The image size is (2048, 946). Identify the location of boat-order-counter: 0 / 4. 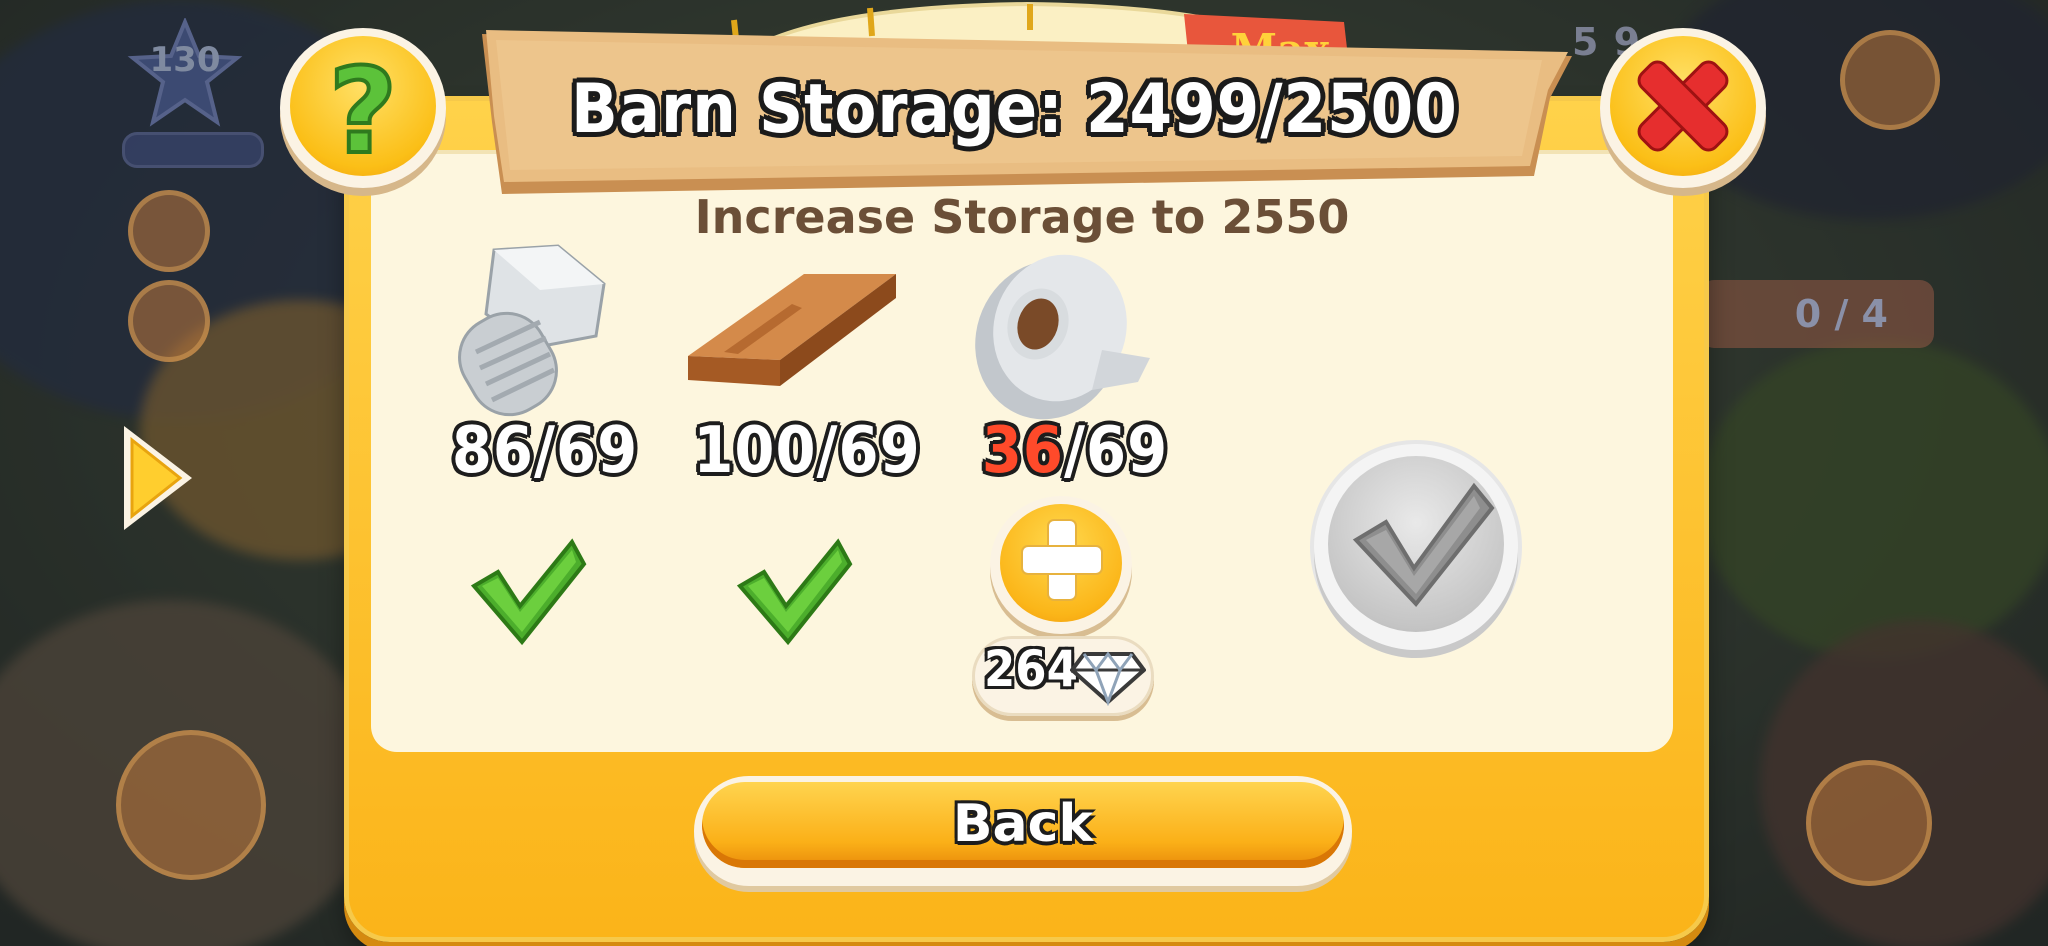
(1817, 314).